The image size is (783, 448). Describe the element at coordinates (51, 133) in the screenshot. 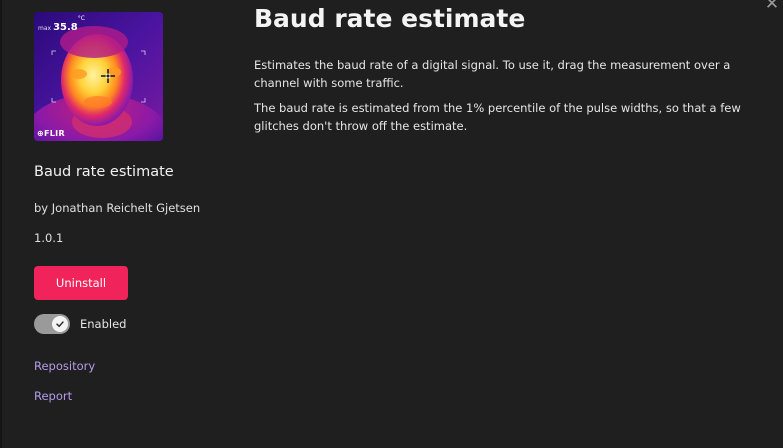

I see `flir-logo: ⊕FLIR` at that location.